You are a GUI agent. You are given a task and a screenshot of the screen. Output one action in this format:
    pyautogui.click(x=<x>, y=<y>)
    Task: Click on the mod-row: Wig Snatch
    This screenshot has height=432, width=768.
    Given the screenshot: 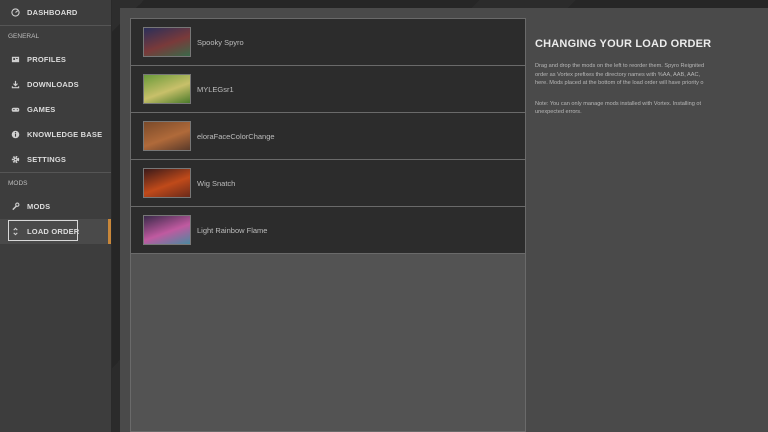 What is the action you would take?
    pyautogui.click(x=328, y=183)
    